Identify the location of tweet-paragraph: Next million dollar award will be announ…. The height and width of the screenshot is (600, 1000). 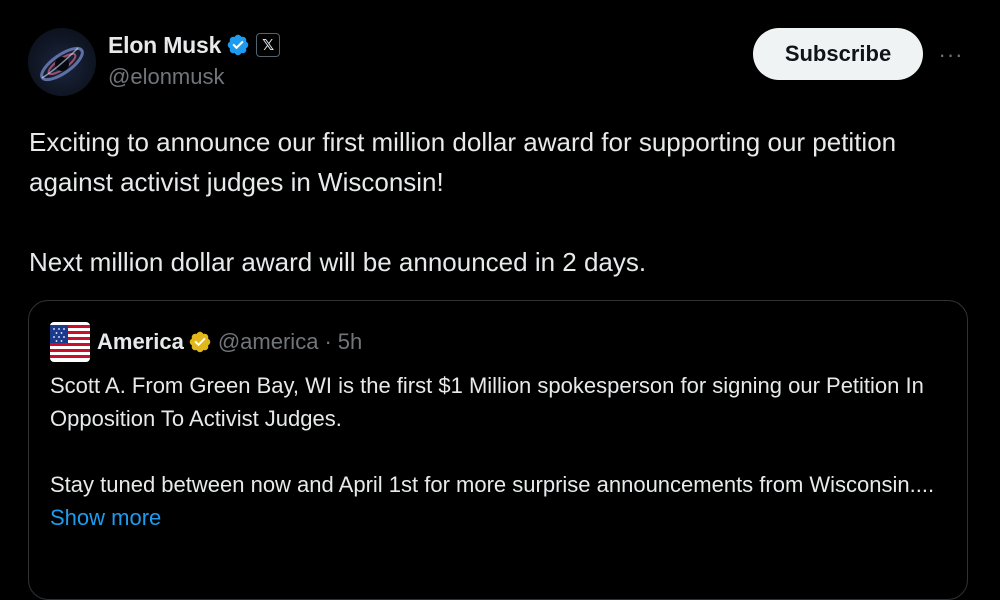
(338, 262).